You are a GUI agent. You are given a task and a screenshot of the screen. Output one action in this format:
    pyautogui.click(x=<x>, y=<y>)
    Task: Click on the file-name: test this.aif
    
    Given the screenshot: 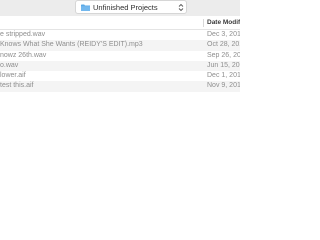 What is the action you would take?
    pyautogui.click(x=17, y=86)
    